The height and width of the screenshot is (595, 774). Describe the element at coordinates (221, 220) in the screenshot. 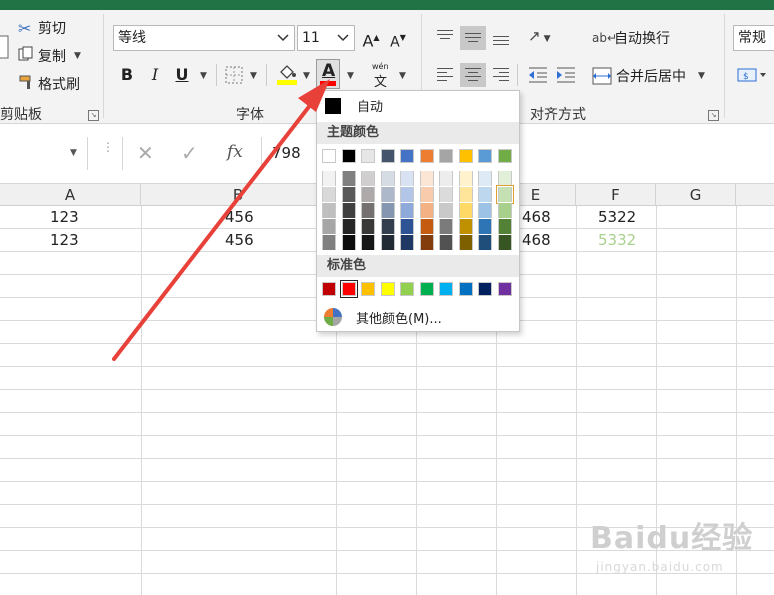

I see `annotation-arrow` at that location.